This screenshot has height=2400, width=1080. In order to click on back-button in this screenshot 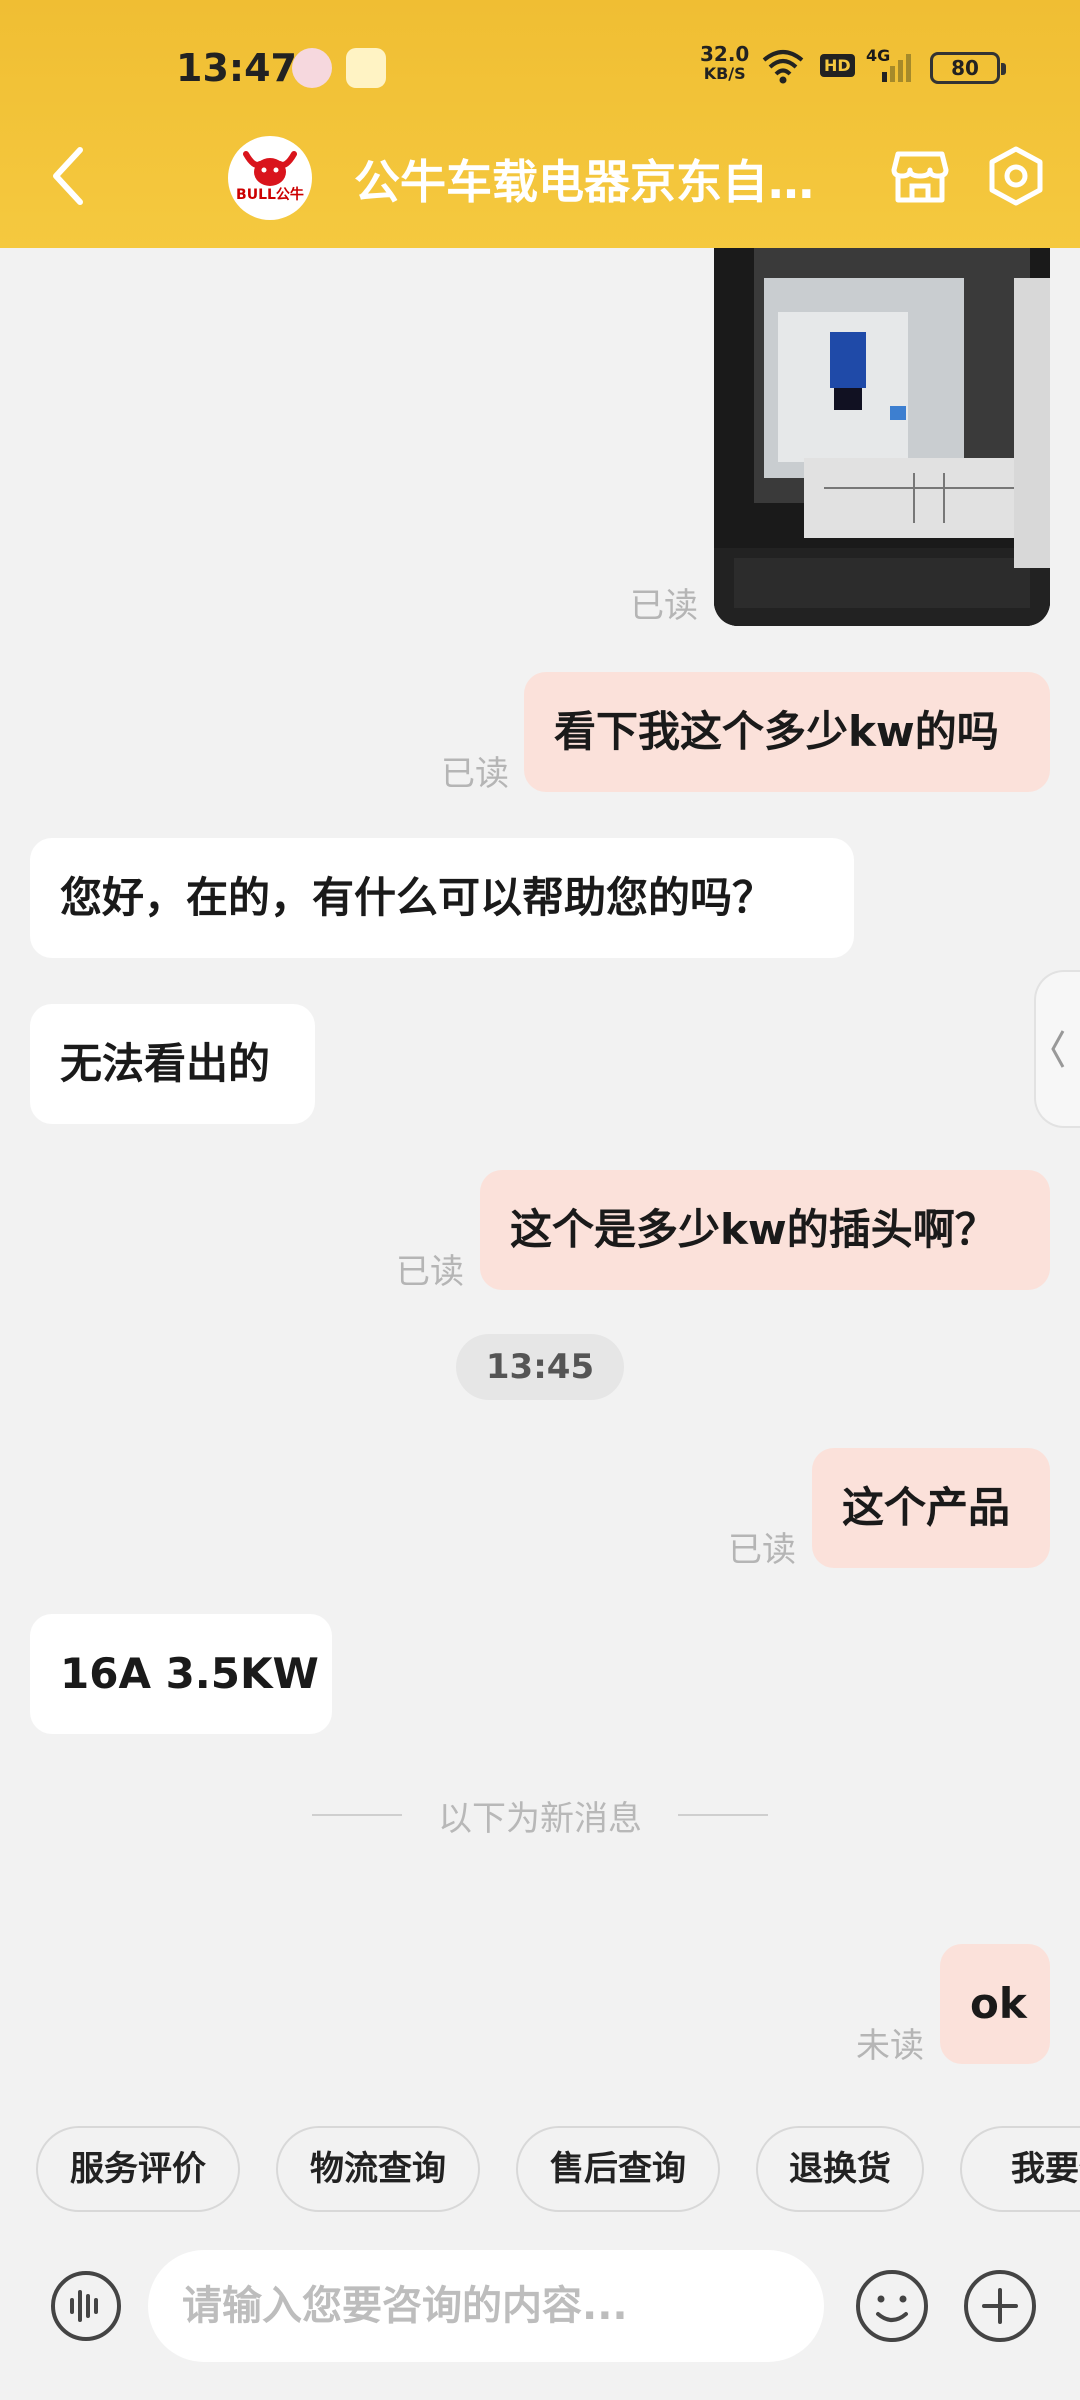, I will do `click(68, 176)`.